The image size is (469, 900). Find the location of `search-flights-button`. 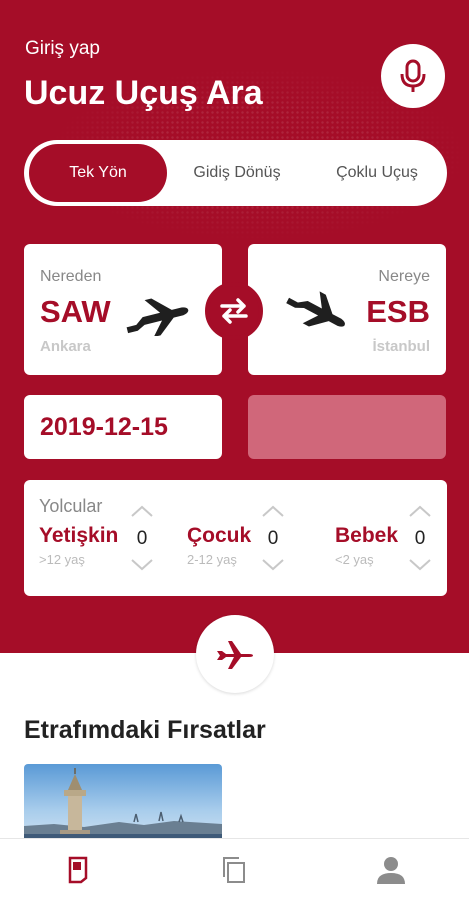

search-flights-button is located at coordinates (235, 654).